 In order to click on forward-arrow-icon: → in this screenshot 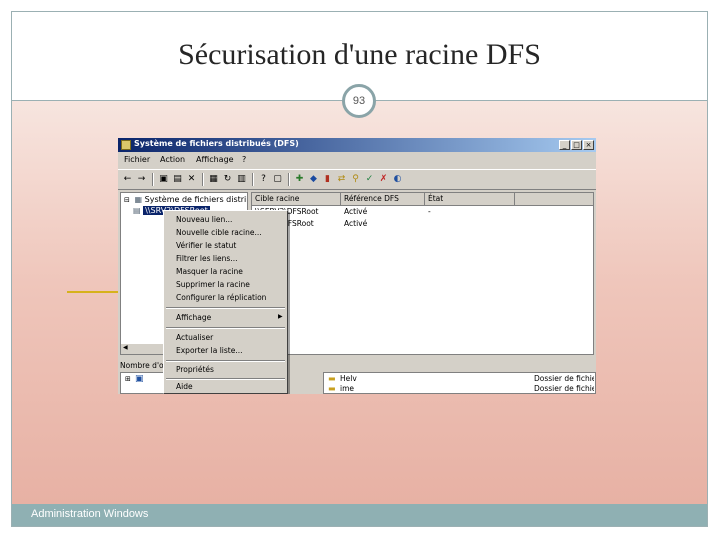, I will do `click(141, 179)`.